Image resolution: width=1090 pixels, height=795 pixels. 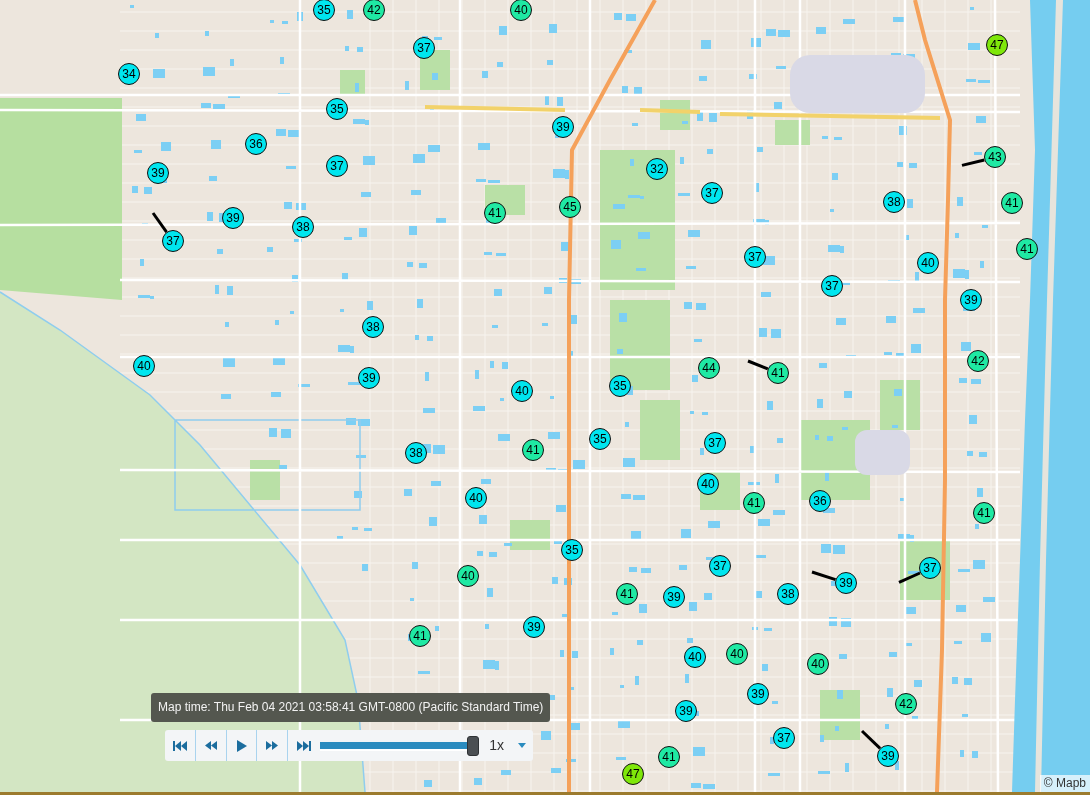 What do you see at coordinates (351, 707) in the screenshot?
I see `map-time-tooltip: Map time: Thu Feb 04 2021 03:58:41 GMT-0800 (Pacific Standard Time)` at bounding box center [351, 707].